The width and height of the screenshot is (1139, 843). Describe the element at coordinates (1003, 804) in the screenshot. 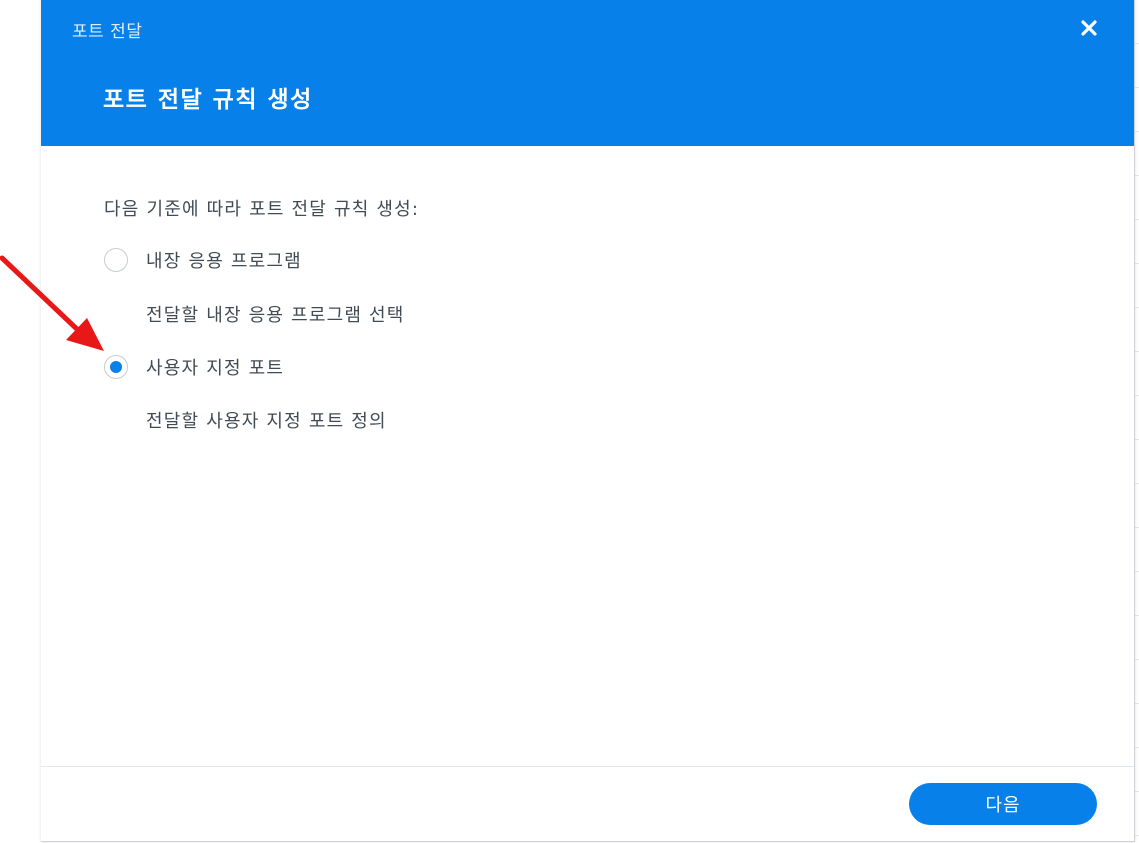

I see `next-button: 다음` at that location.